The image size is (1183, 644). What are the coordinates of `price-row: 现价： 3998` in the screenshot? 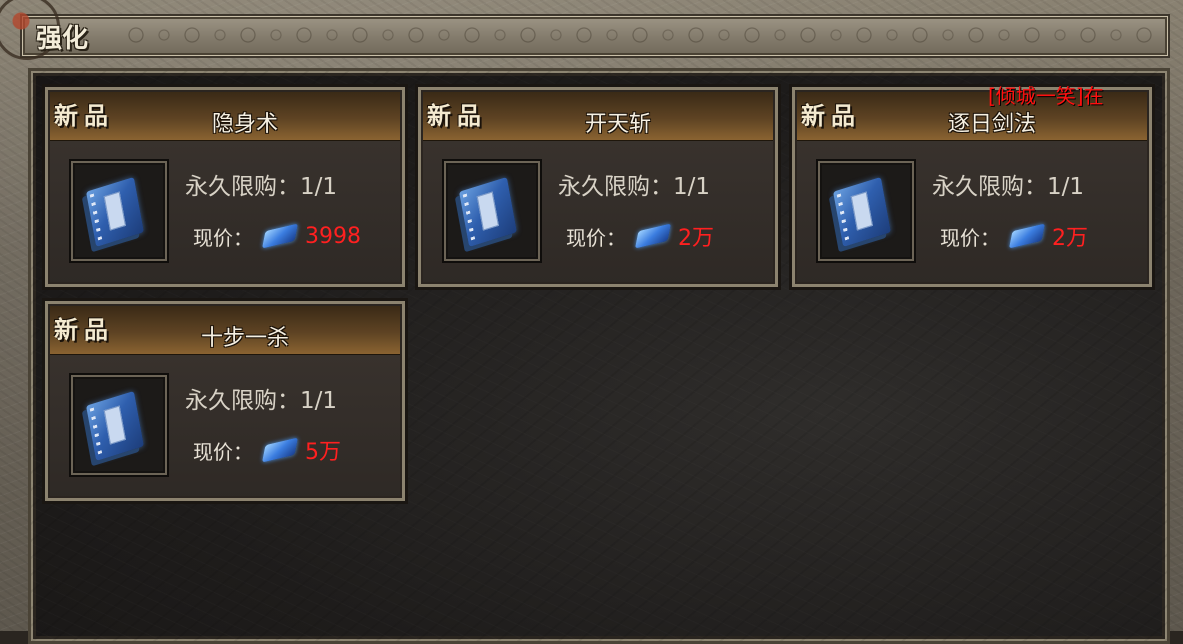 It's located at (277, 236).